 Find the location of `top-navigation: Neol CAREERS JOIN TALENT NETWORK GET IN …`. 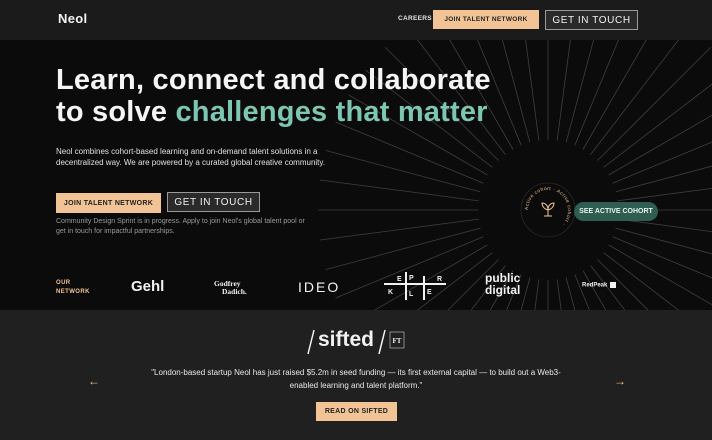

top-navigation: Neol CAREERS JOIN TALENT NETWORK GET IN … is located at coordinates (356, 20).